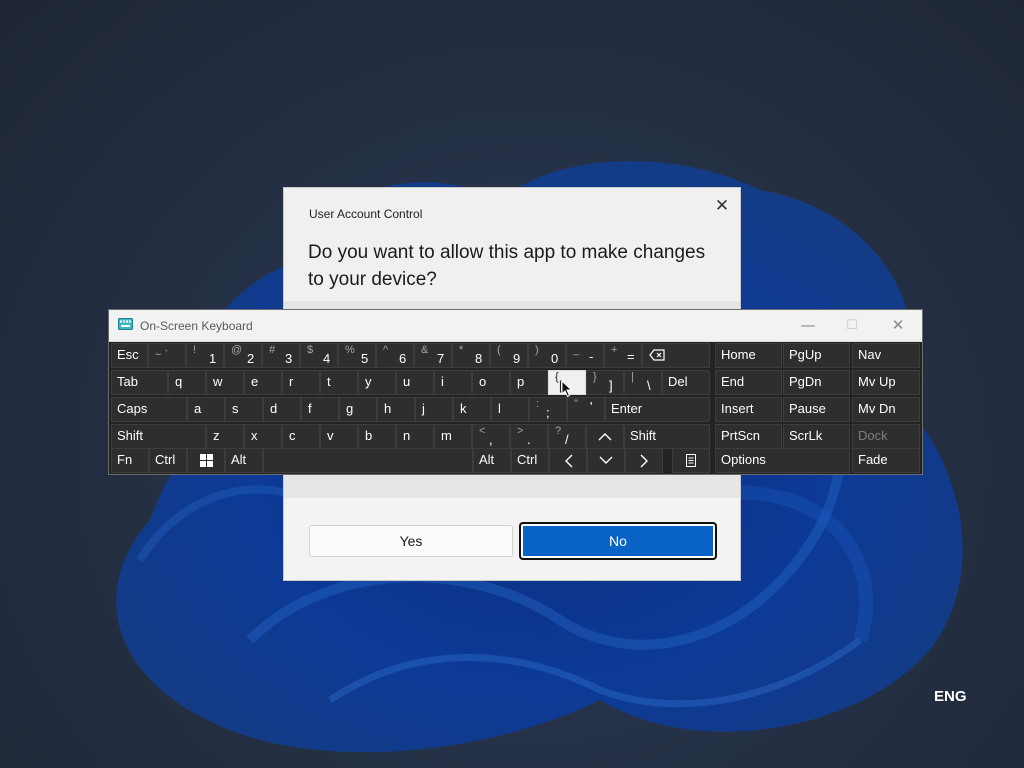 The width and height of the screenshot is (1024, 768). I want to click on key-j: j, so click(434, 409).